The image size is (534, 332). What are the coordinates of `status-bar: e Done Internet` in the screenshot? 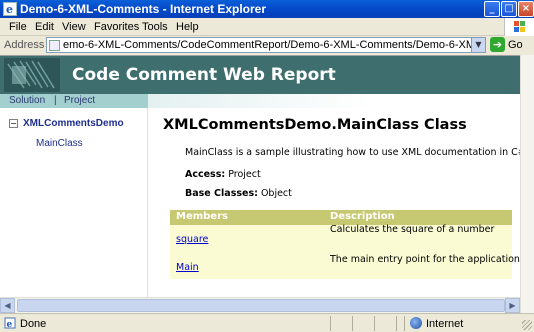 It's located at (267, 322).